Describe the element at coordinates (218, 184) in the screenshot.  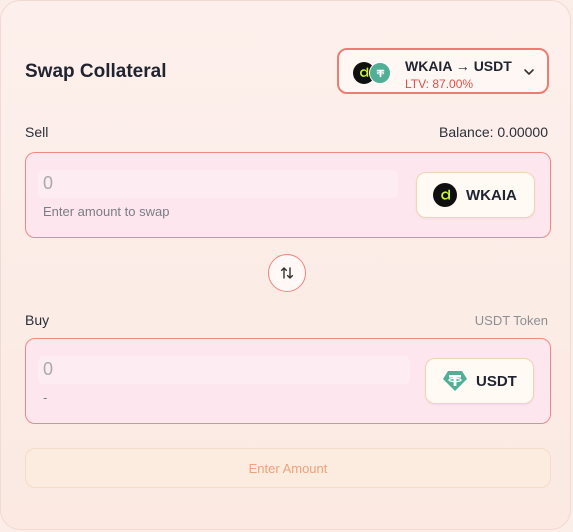
I see `sell-amount-field` at that location.